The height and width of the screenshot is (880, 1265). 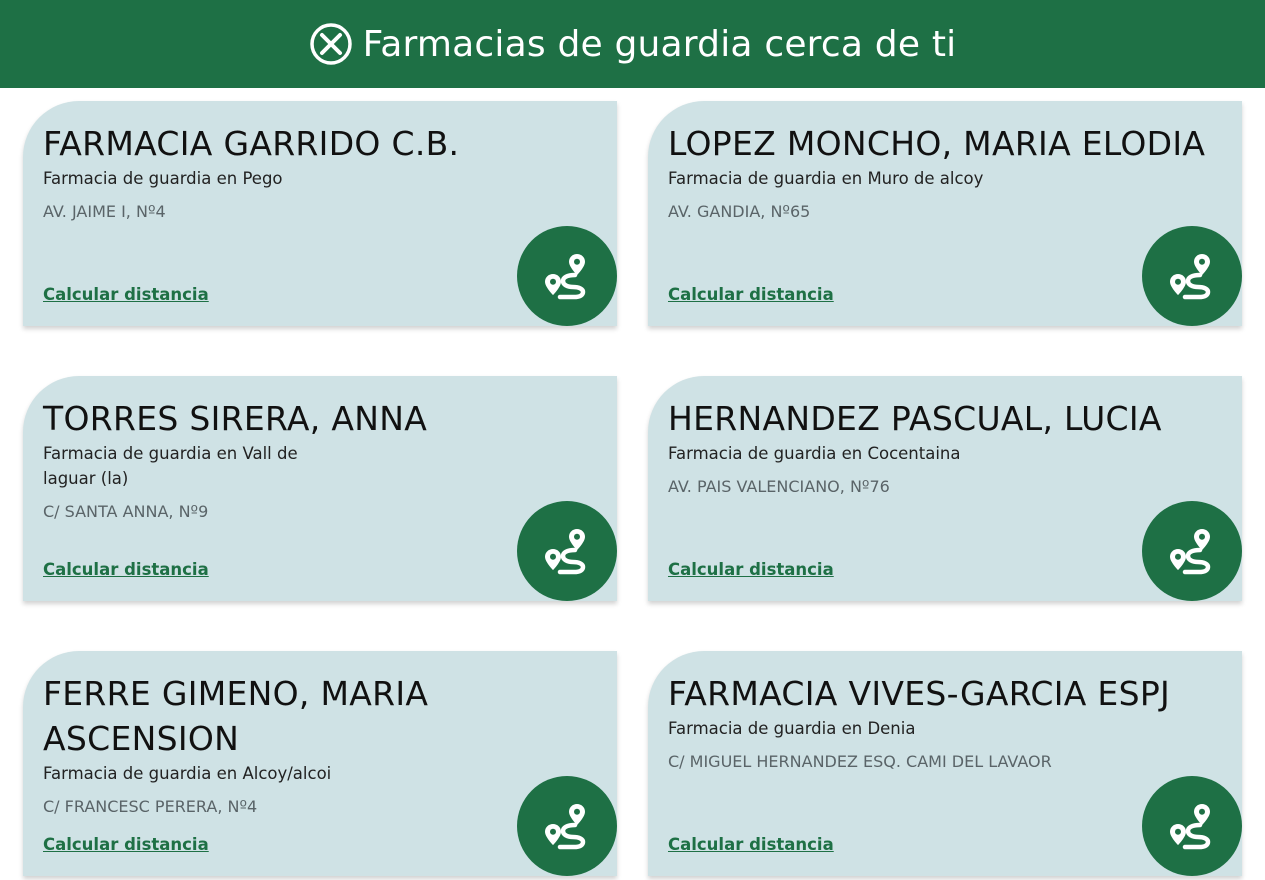 I want to click on pharmacy-name: FERRE GIMENO, MARIA ASCENSION, so click(x=236, y=716).